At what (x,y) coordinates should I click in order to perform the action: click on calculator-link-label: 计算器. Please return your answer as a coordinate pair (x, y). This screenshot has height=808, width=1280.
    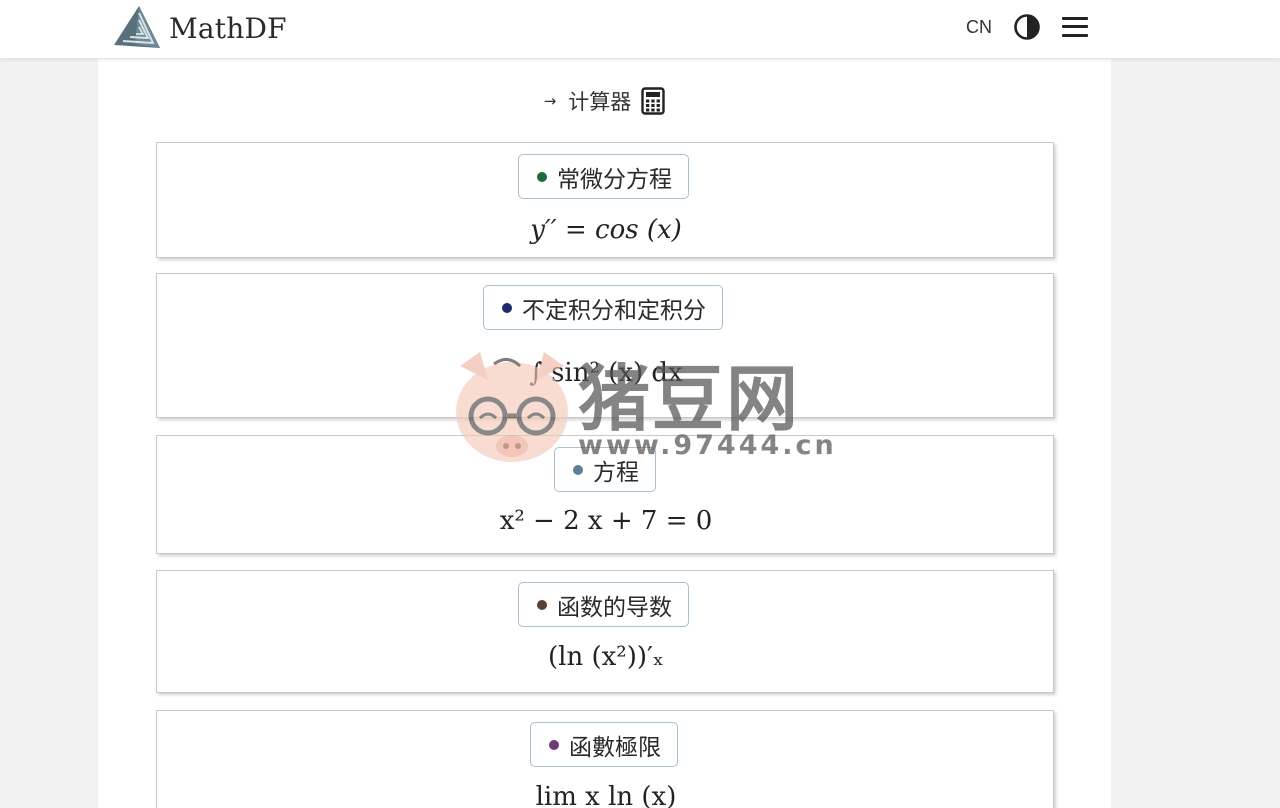
    Looking at the image, I should click on (600, 102).